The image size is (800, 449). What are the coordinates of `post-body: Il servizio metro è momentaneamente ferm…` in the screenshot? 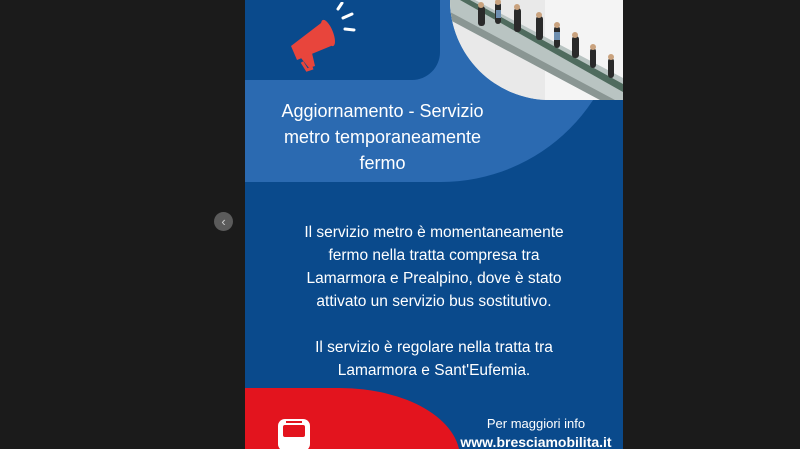 It's located at (434, 301).